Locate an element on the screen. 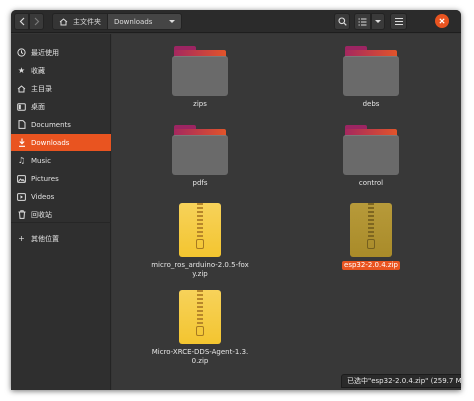  search-button is located at coordinates (342, 21).